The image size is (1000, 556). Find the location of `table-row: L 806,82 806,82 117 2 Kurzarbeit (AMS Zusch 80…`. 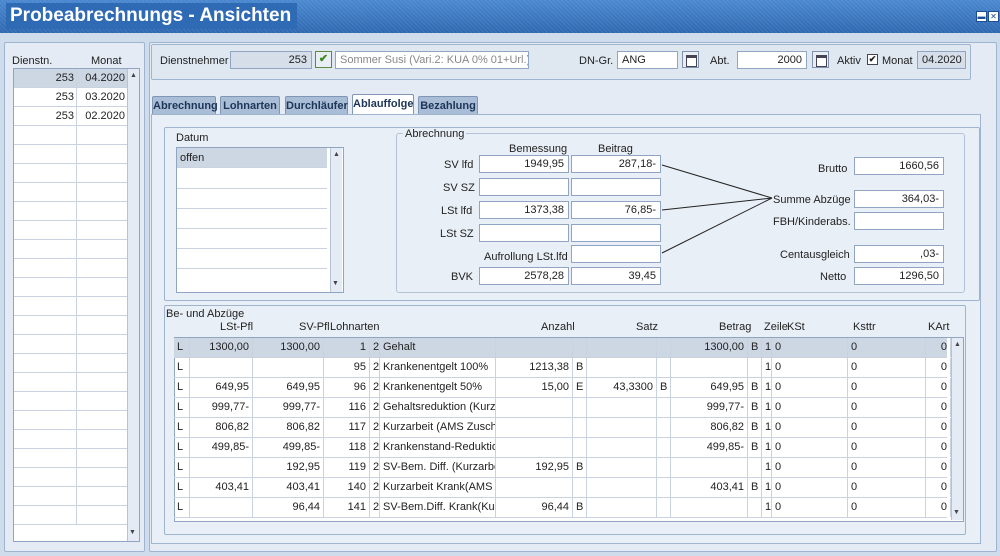

table-row: L 806,82 806,82 117 2 Kurzarbeit (AMS Zusch 80… is located at coordinates (562, 428).